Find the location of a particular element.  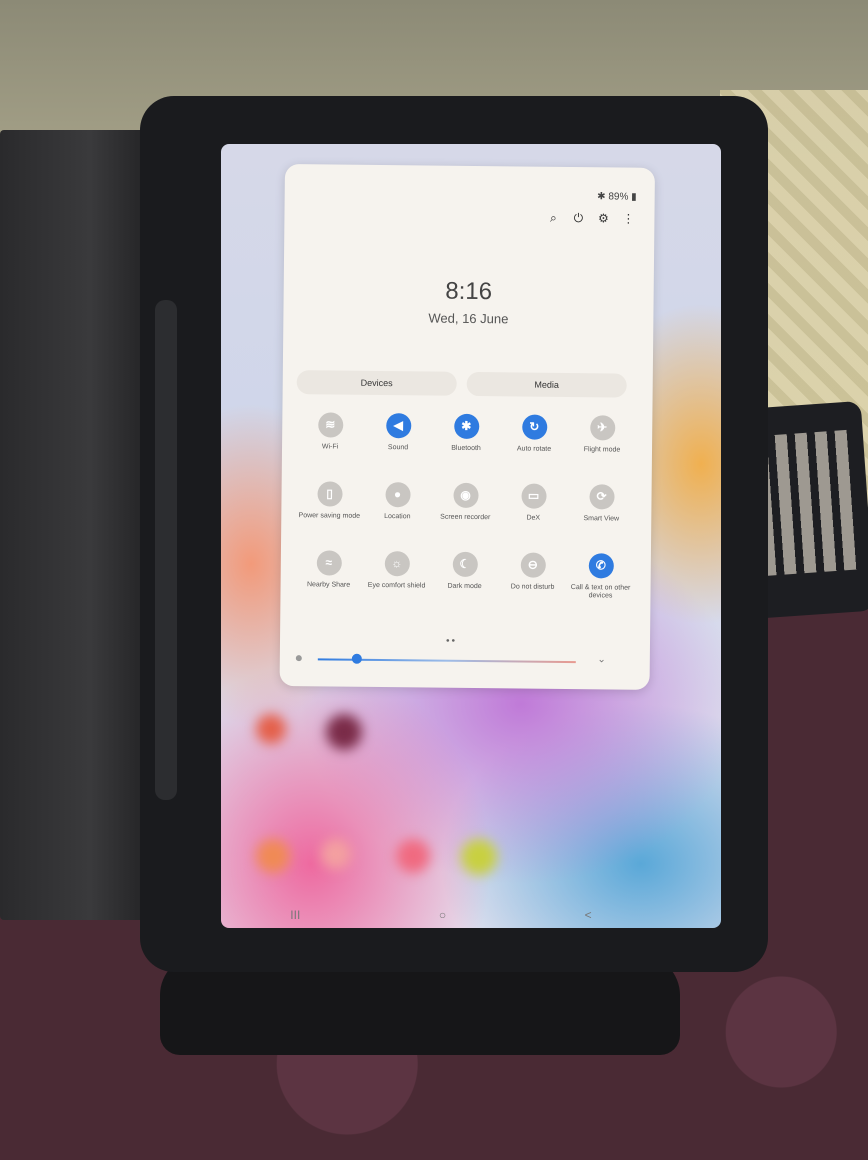

quick-tile: ⟳ Smart View is located at coordinates (601, 512).